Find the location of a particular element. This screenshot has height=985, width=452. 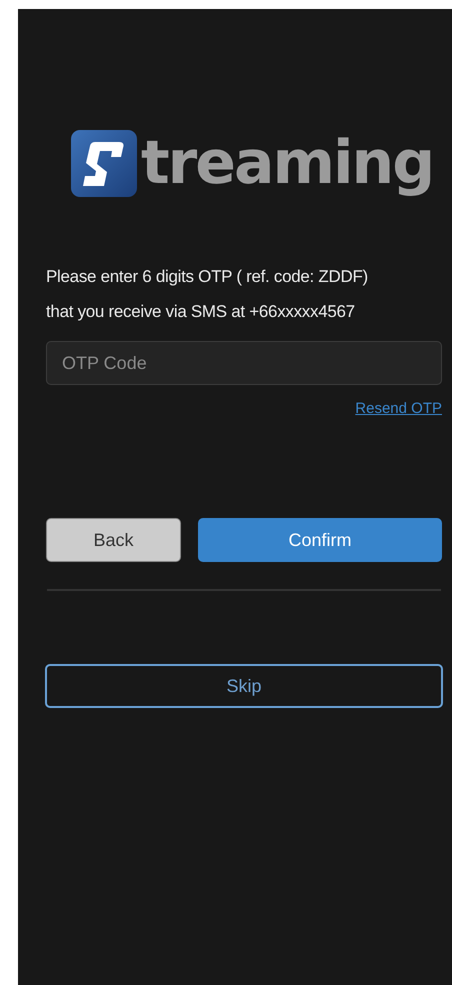

instruction-text: that you receive via SMS at +66xxxxx4567 is located at coordinates (201, 312).